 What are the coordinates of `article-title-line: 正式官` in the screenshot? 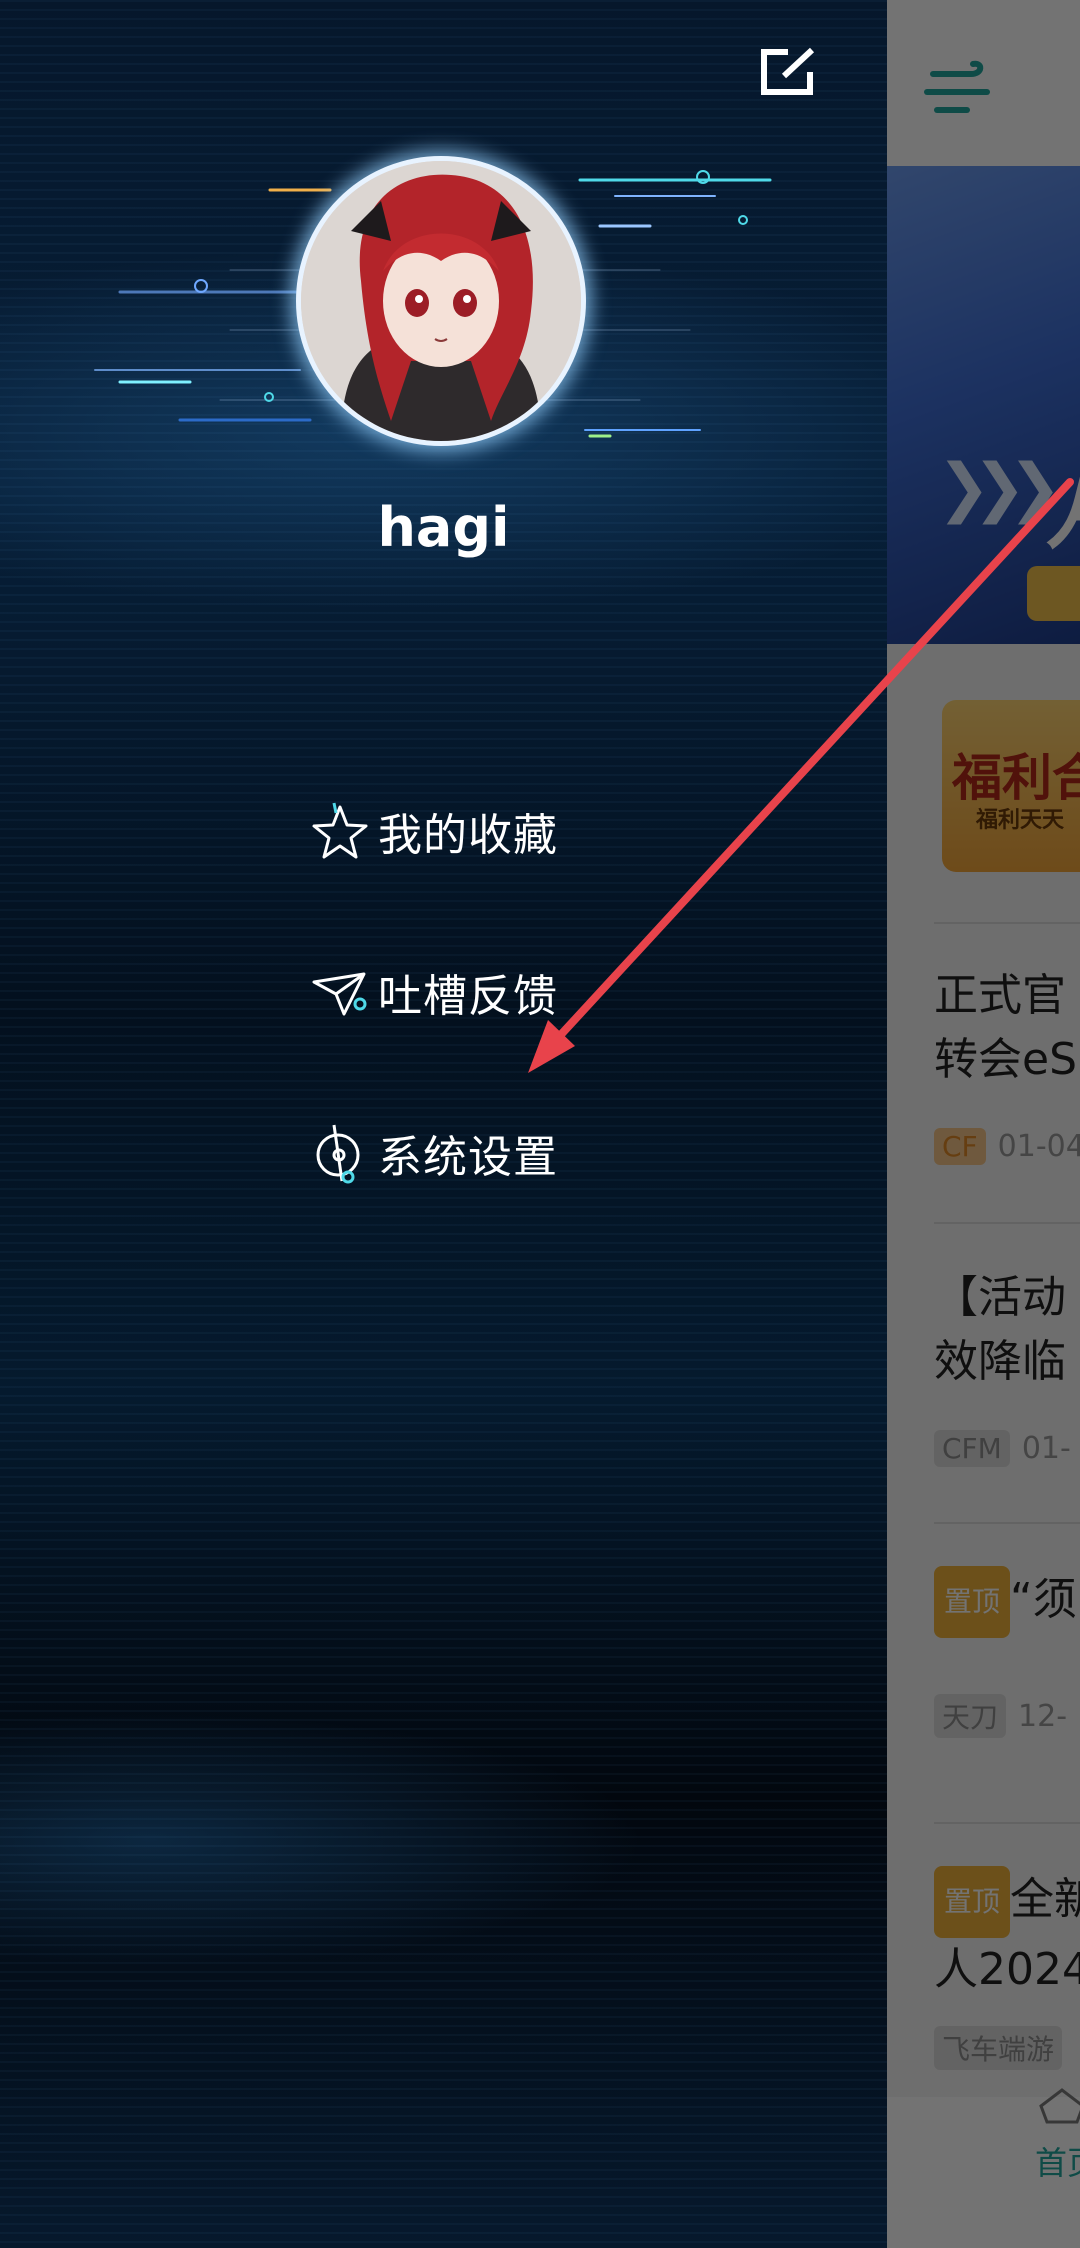 It's located at (1000, 995).